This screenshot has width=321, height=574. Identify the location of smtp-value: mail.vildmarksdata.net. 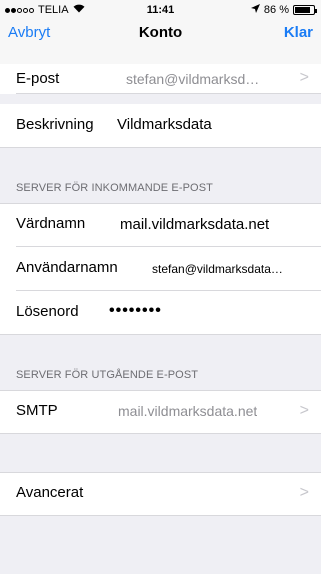
(188, 411).